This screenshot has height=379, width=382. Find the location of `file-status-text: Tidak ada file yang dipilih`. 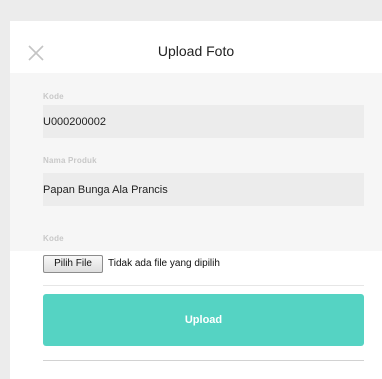

file-status-text: Tidak ada file yang dipilih is located at coordinates (164, 263).